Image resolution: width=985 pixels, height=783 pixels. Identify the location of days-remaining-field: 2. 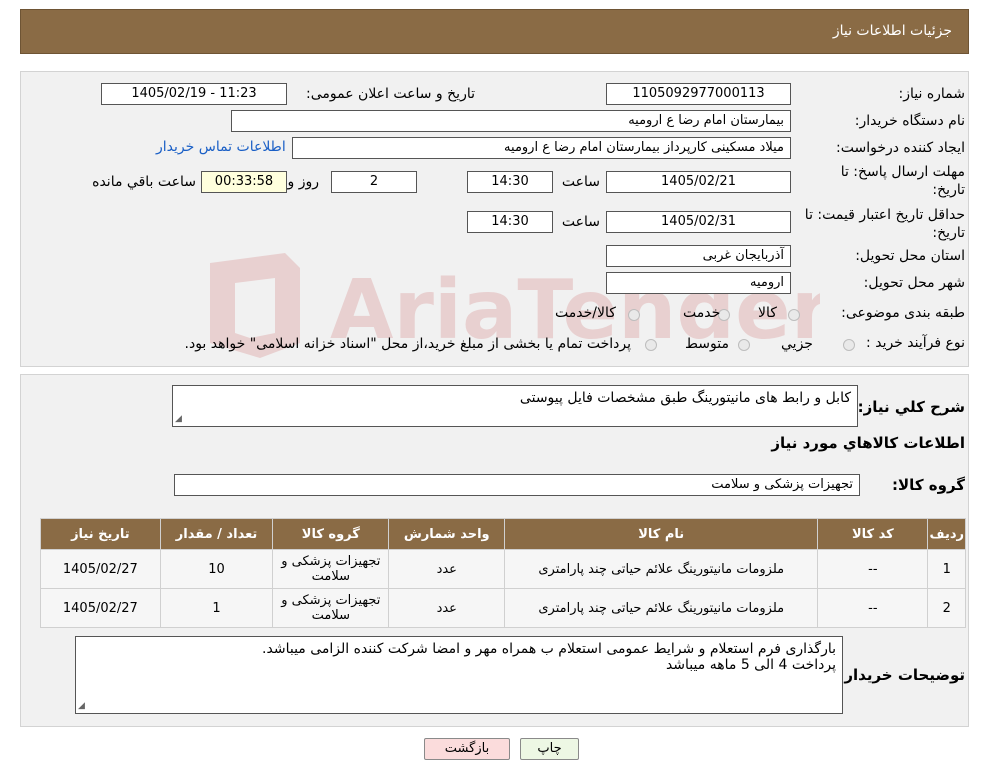
(374, 182).